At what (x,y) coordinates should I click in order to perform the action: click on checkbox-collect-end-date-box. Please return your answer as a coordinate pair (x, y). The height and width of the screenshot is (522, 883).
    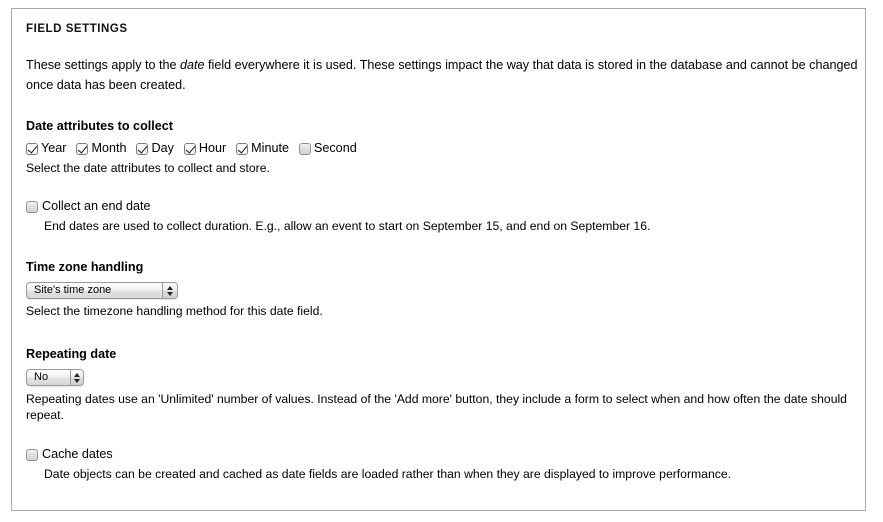
    Looking at the image, I should click on (32, 206).